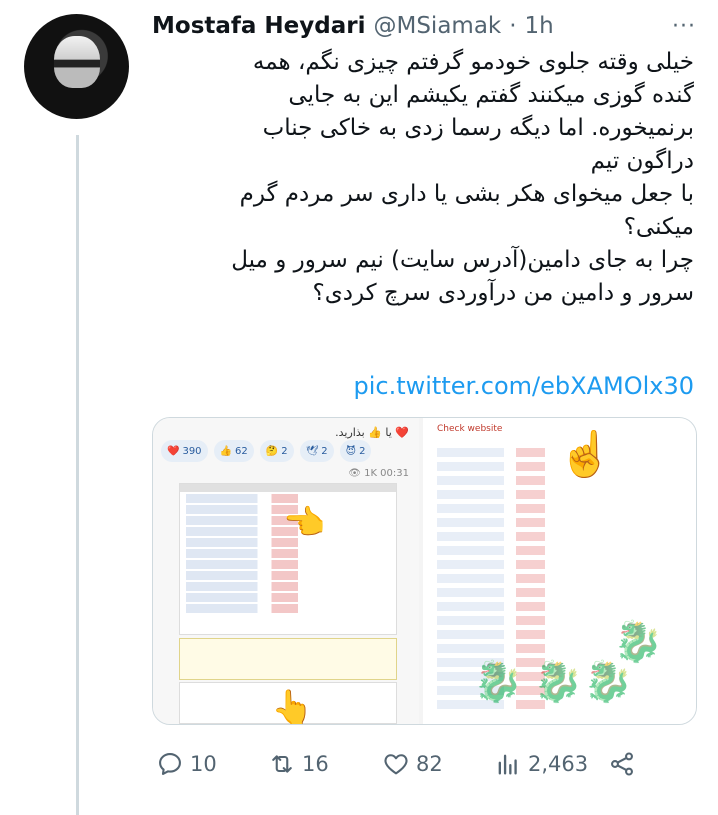  Describe the element at coordinates (396, 764) in the screenshot. I see `heart-icon` at that location.